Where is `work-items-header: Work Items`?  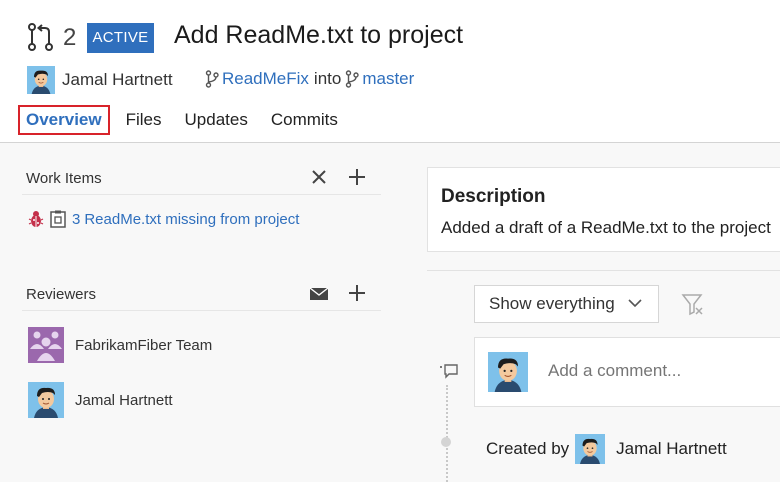
work-items-header: Work Items is located at coordinates (201, 179).